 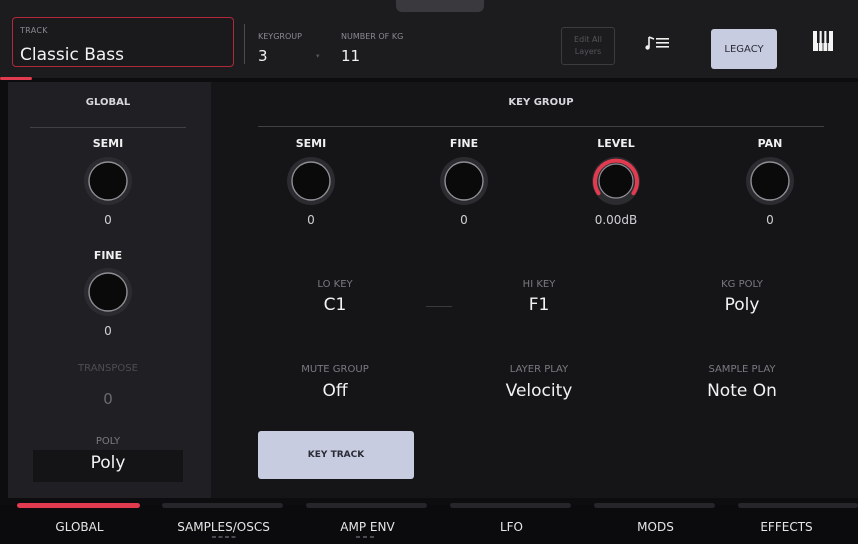 What do you see at coordinates (655, 524) in the screenshot?
I see `tab-mods: MODS` at bounding box center [655, 524].